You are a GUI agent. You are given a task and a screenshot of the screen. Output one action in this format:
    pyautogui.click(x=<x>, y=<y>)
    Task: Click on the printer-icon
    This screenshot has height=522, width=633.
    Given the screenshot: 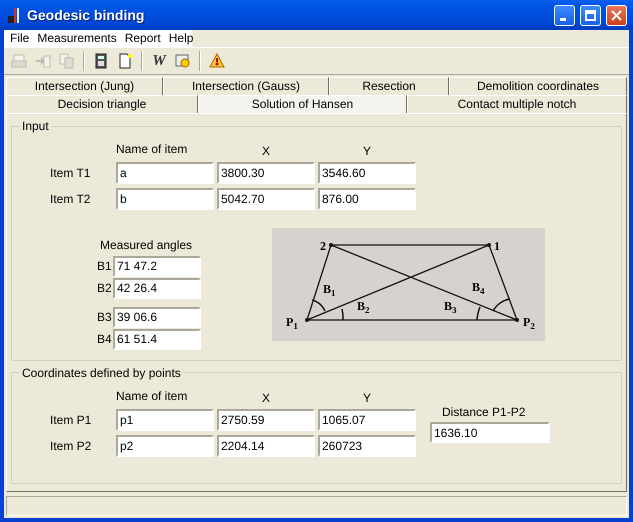 What is the action you would take?
    pyautogui.click(x=19, y=61)
    